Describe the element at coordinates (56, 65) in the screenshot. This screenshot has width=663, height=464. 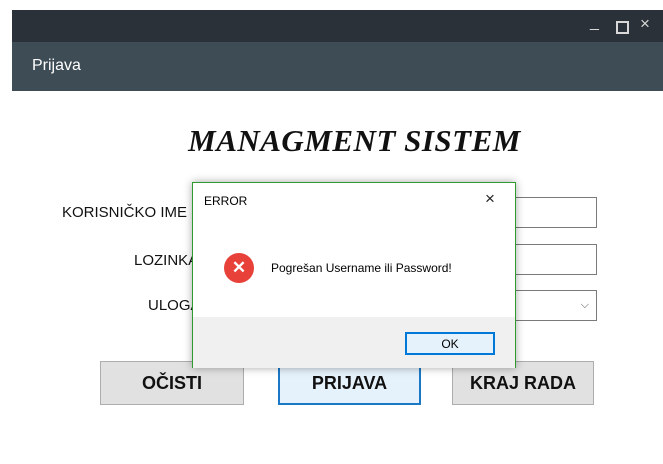
I see `header-title: Prijava` at that location.